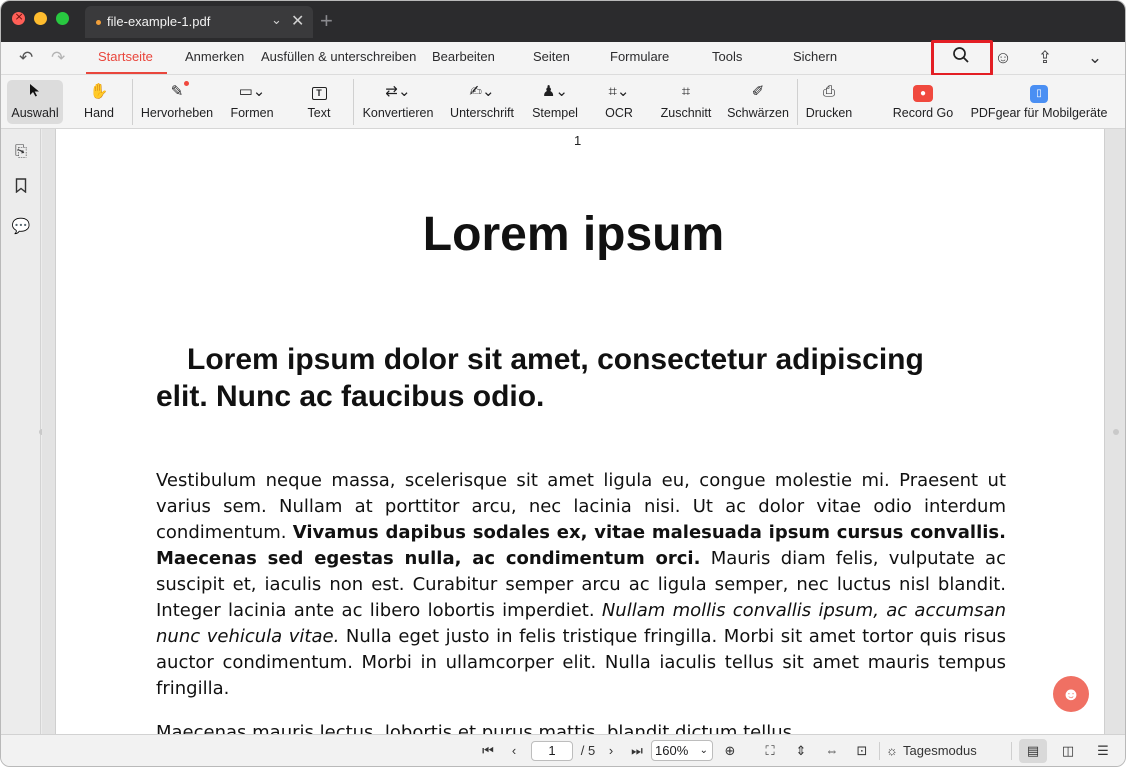  What do you see at coordinates (555, 102) in the screenshot?
I see `tool-stempel: ♟⌄ Stempel` at bounding box center [555, 102].